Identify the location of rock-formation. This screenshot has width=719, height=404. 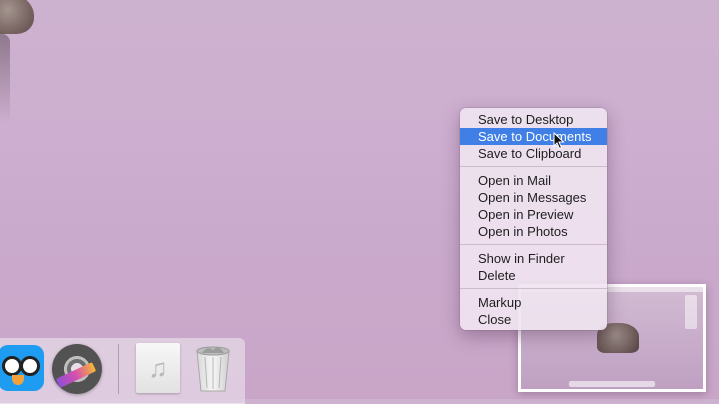
(17, 17).